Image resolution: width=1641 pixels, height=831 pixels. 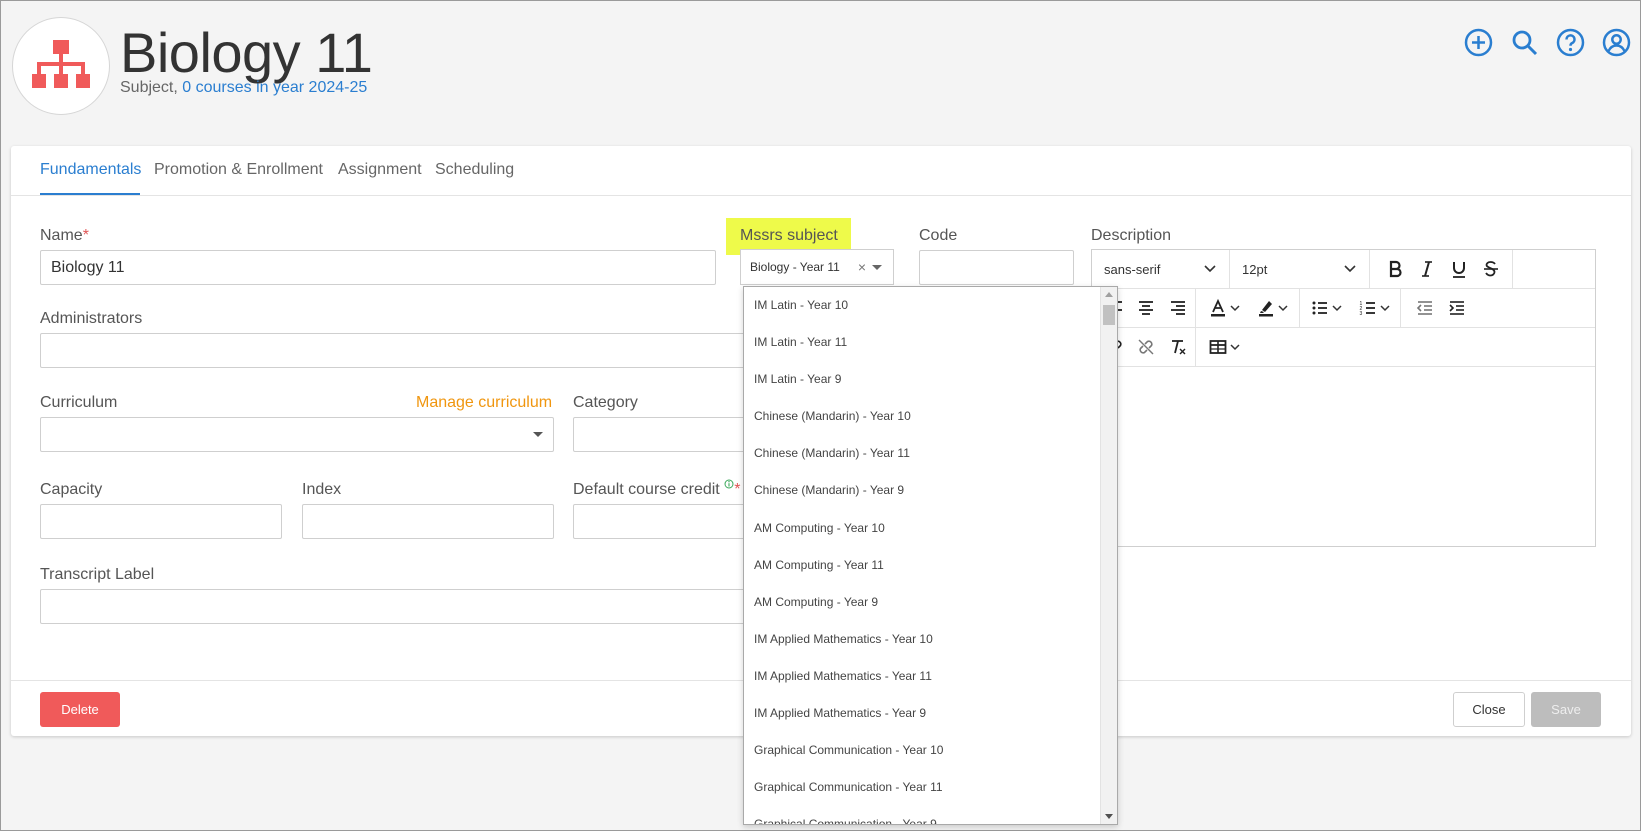 What do you see at coordinates (862, 267) in the screenshot?
I see `clear-selection-icon: ×` at bounding box center [862, 267].